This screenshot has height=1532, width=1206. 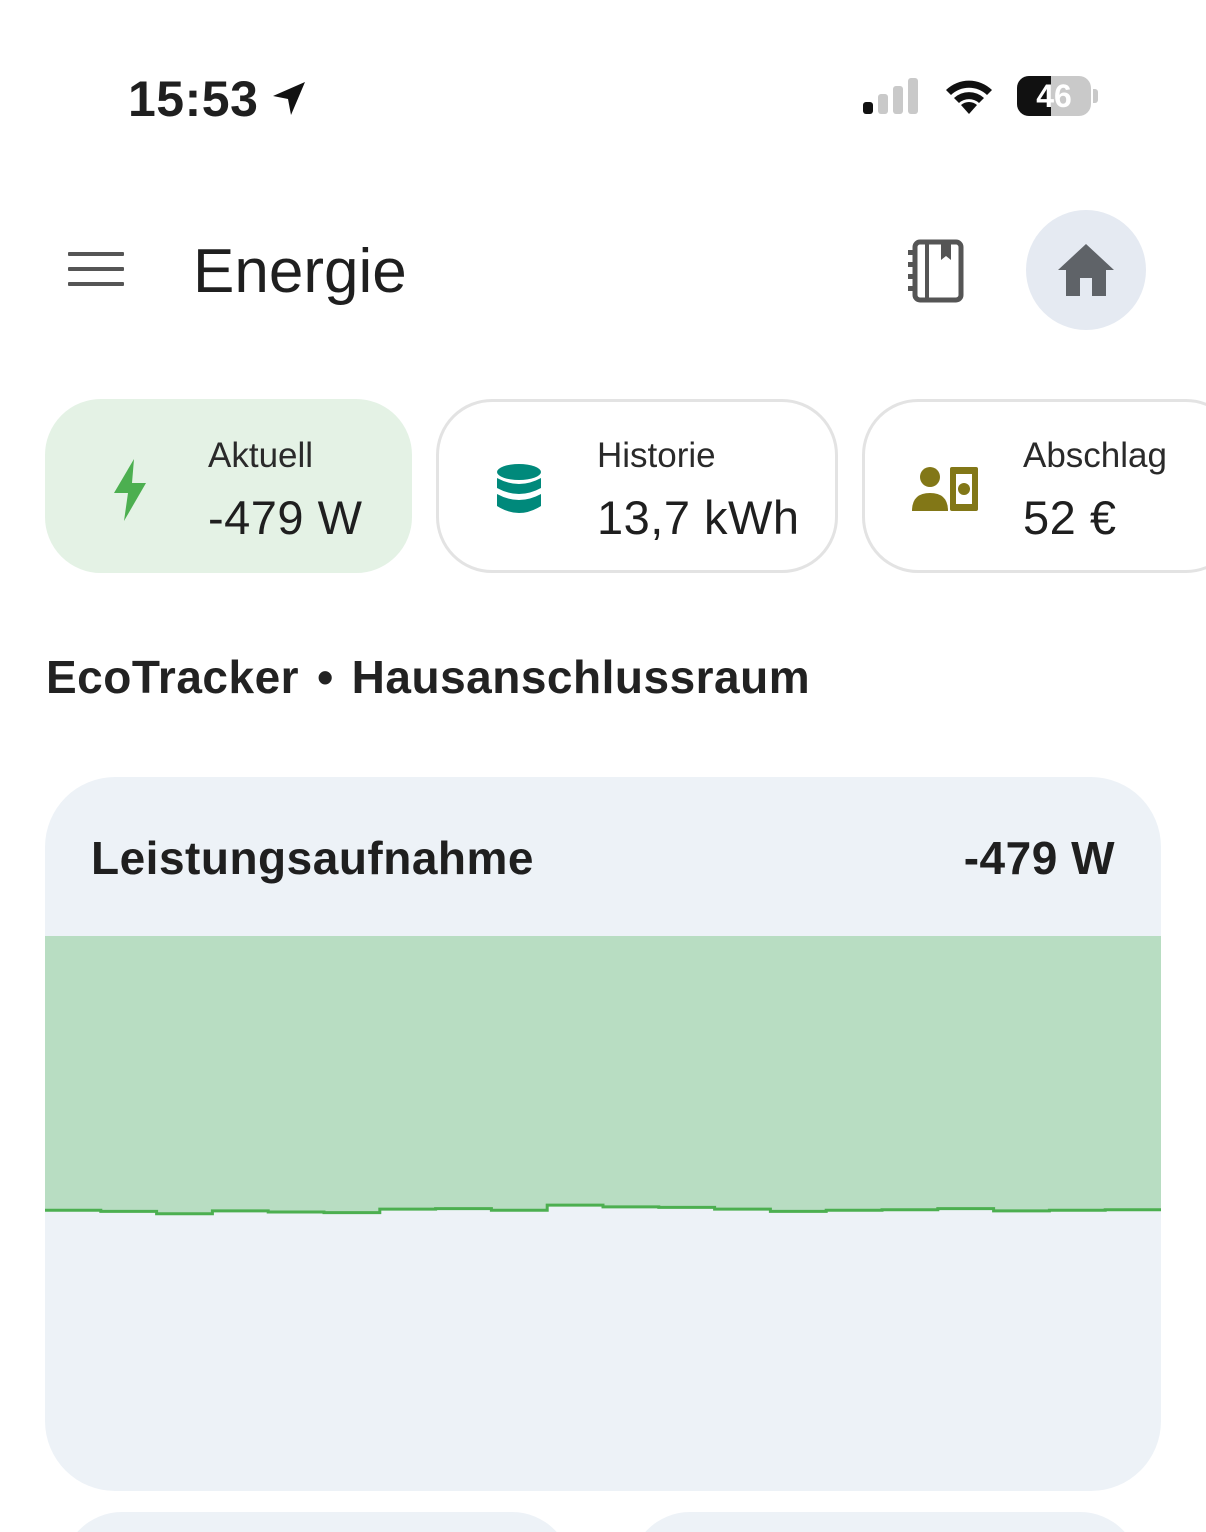 I want to click on next-card-right, so click(x=885, y=1522).